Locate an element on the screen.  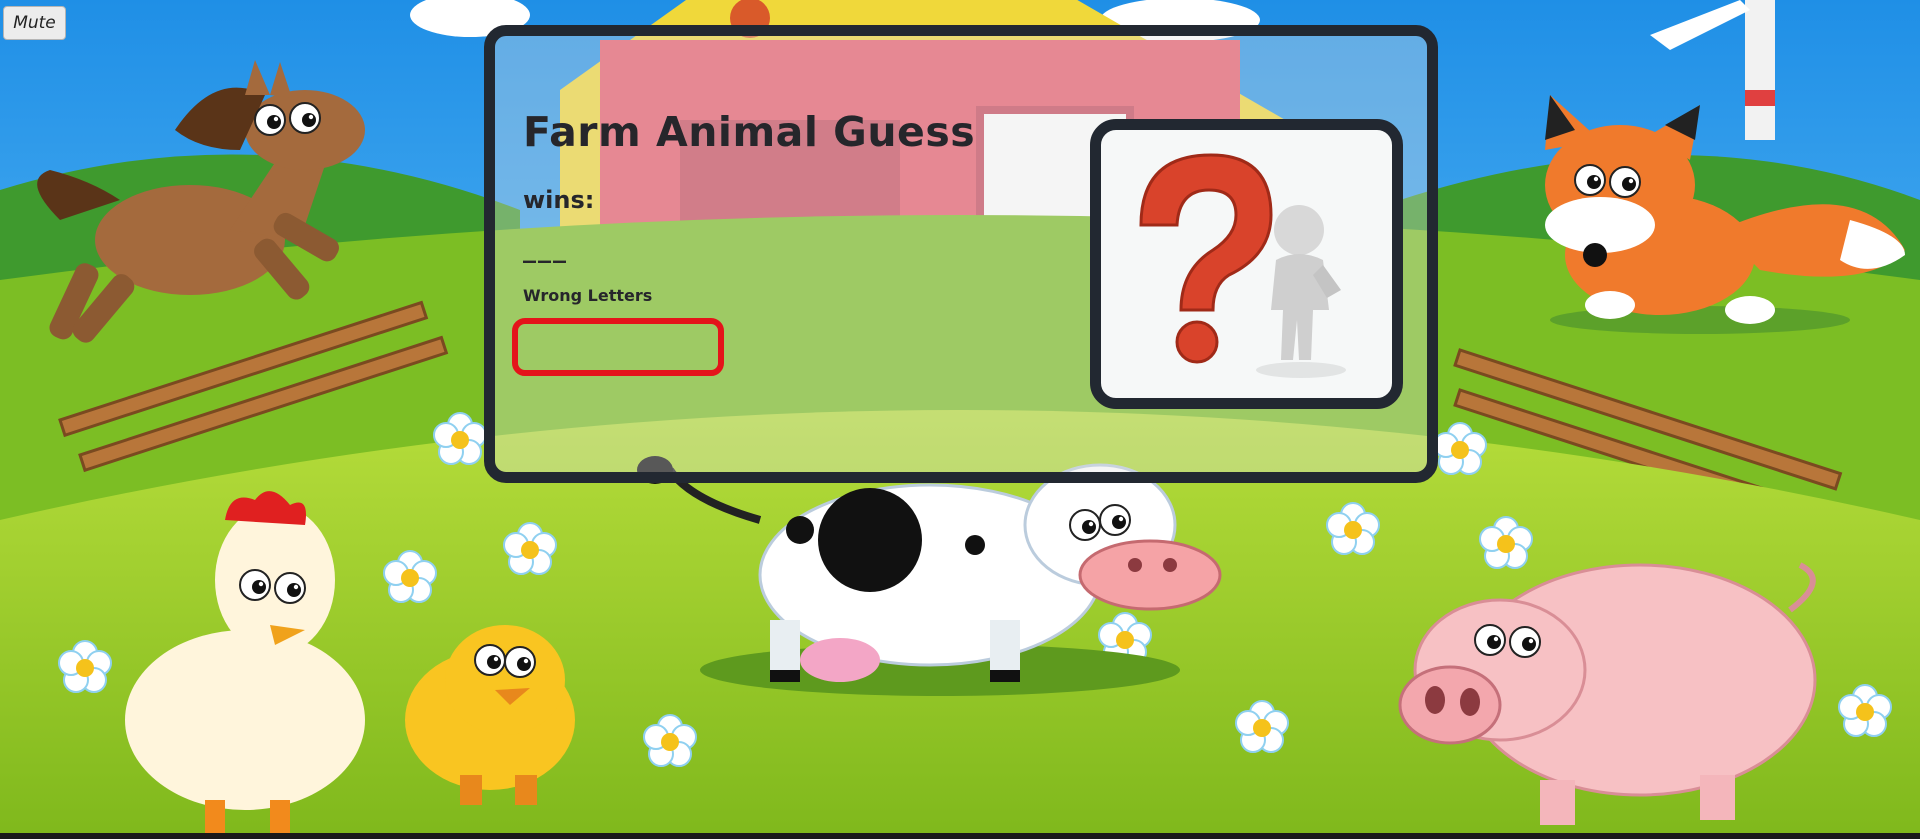
wins-label: wins: is located at coordinates (559, 200).